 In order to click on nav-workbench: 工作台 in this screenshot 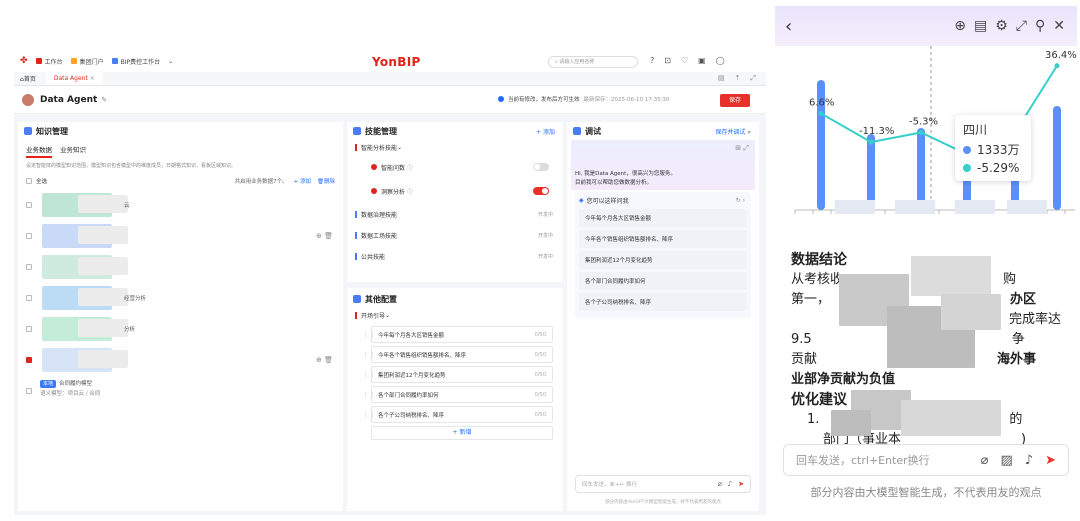, I will do `click(49, 61)`.